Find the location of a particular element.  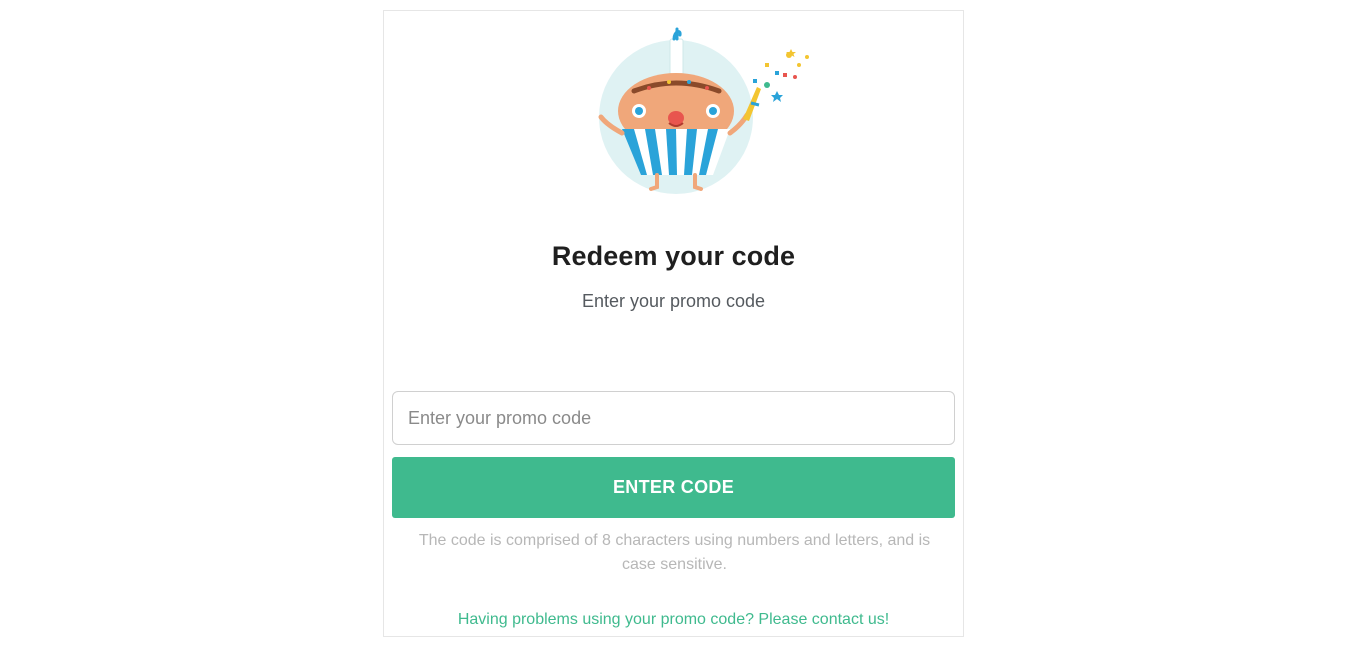

promo-code-input is located at coordinates (673, 418).